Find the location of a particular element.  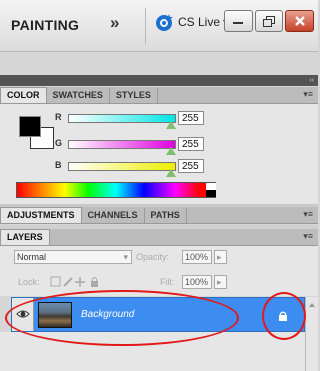

workspace-name: PAINTING is located at coordinates (45, 25).